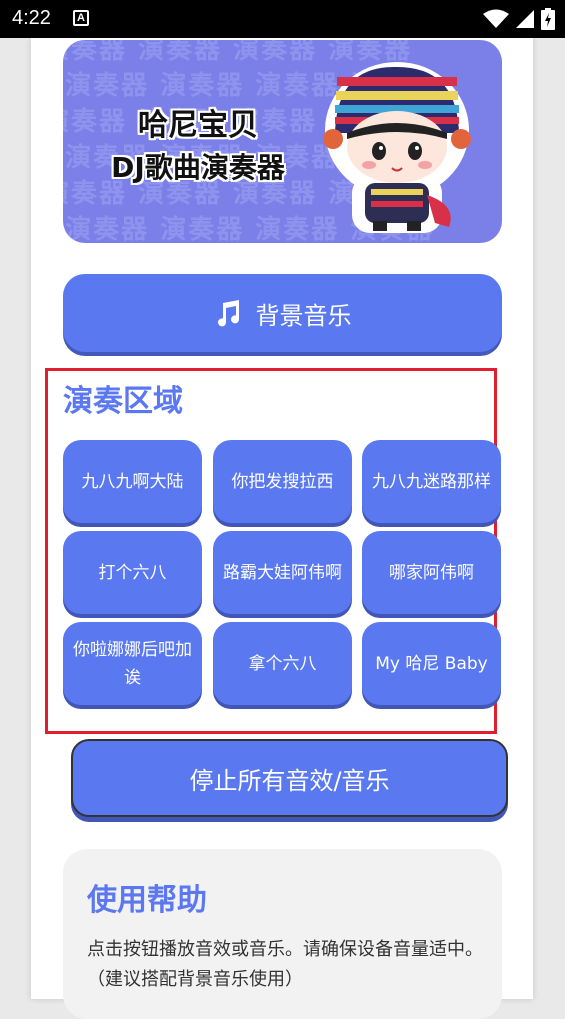 Image resolution: width=565 pixels, height=1019 pixels. I want to click on pad-button: 哪家阿伟啊, so click(431, 572).